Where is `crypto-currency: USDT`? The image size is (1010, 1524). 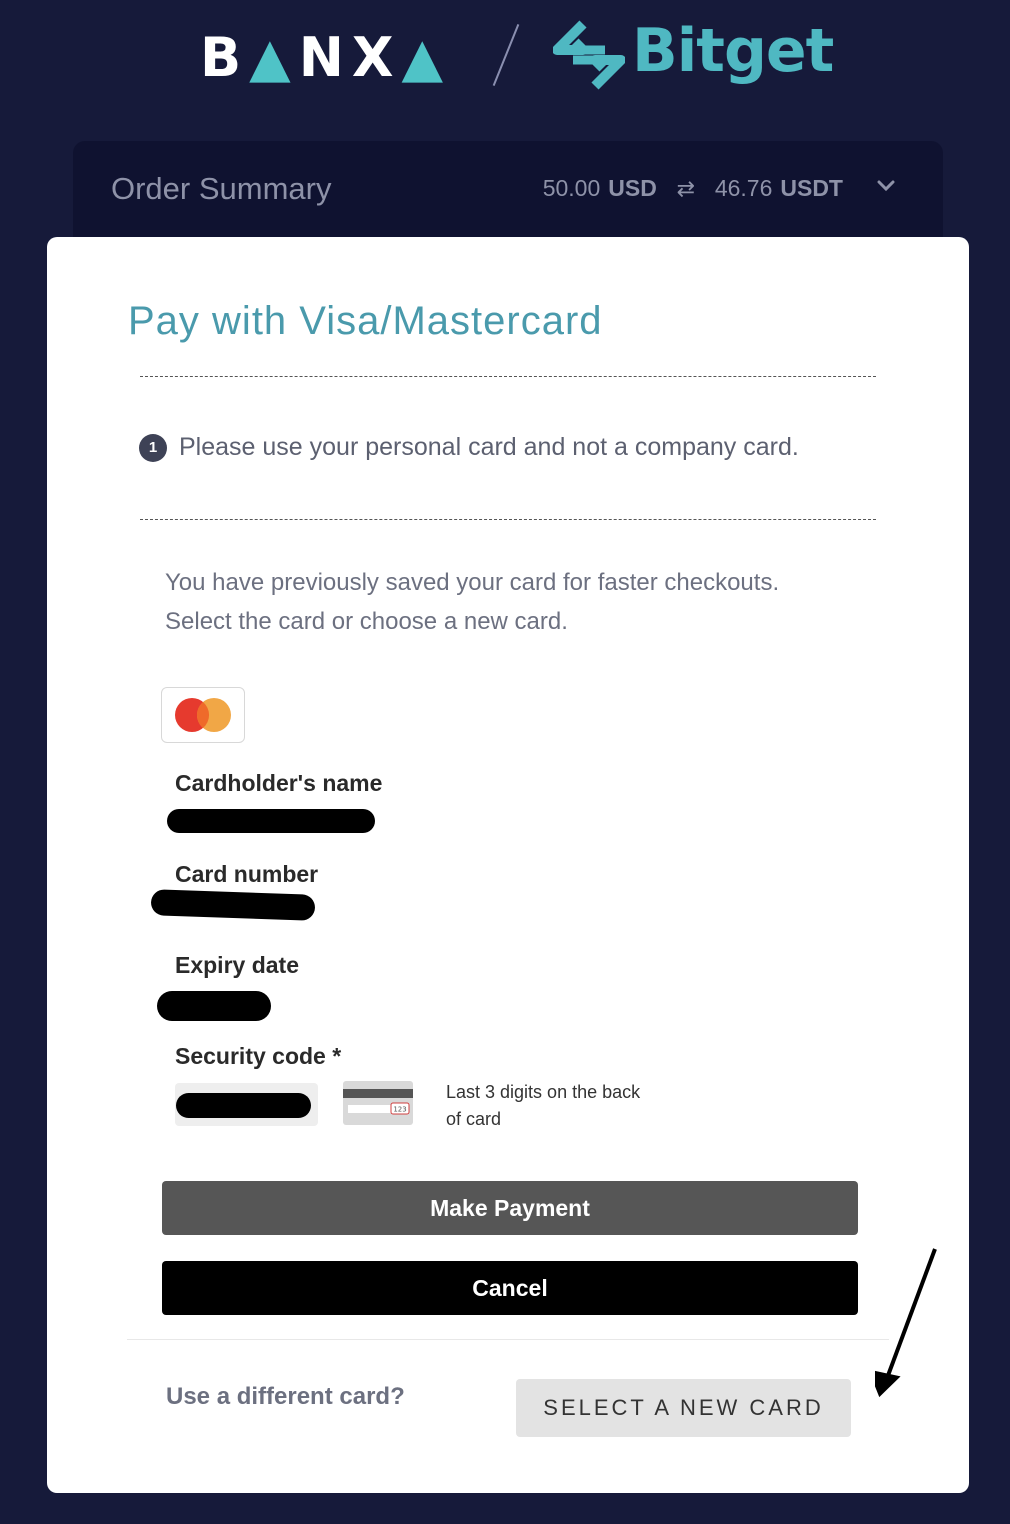
crypto-currency: USDT is located at coordinates (811, 188).